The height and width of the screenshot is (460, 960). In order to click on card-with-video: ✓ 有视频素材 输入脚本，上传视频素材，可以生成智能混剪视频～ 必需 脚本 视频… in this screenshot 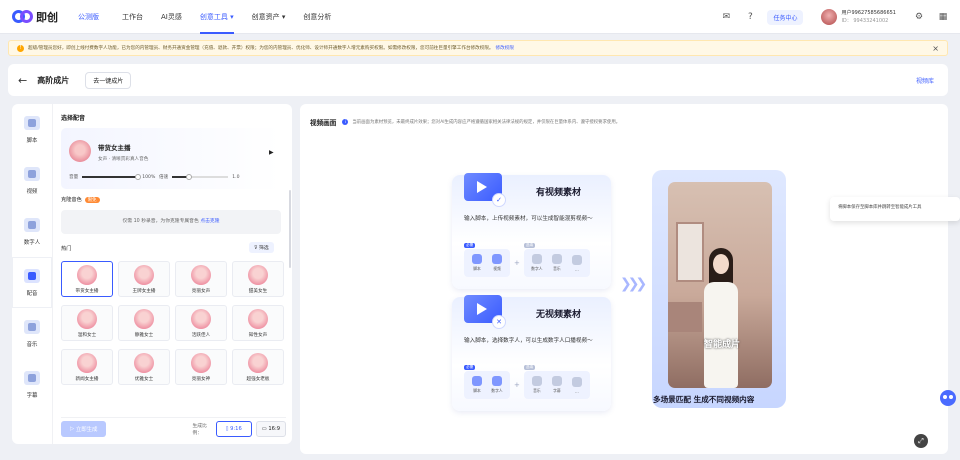, I will do `click(531, 231)`.